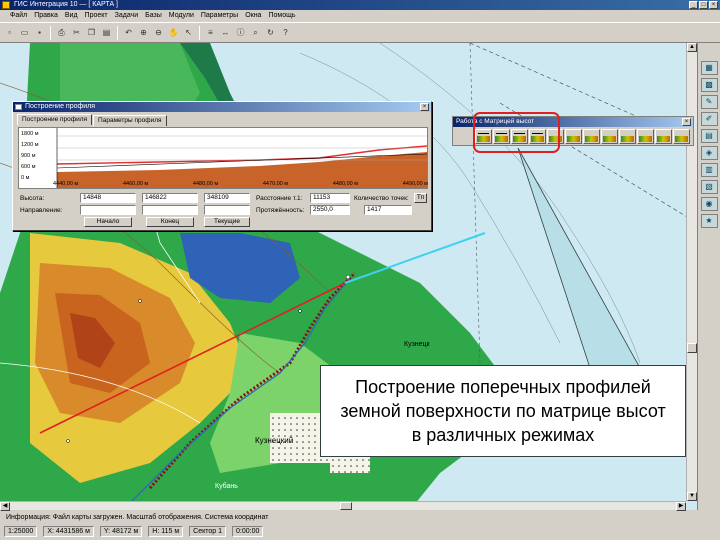 Image resolution: width=720 pixels, height=540 pixels. What do you see at coordinates (708, 276) in the screenshot?
I see `right-toolbar: ▦ ▩ ✎ ✐ ▤ ◈ ▥ ▧ ◉ ★` at bounding box center [708, 276].